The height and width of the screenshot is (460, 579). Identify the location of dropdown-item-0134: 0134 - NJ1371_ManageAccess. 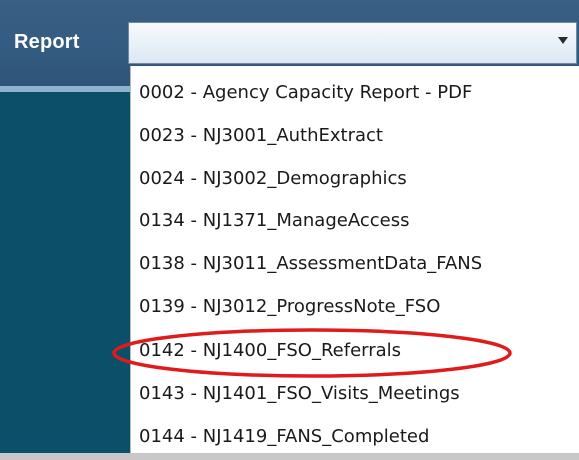
(274, 221).